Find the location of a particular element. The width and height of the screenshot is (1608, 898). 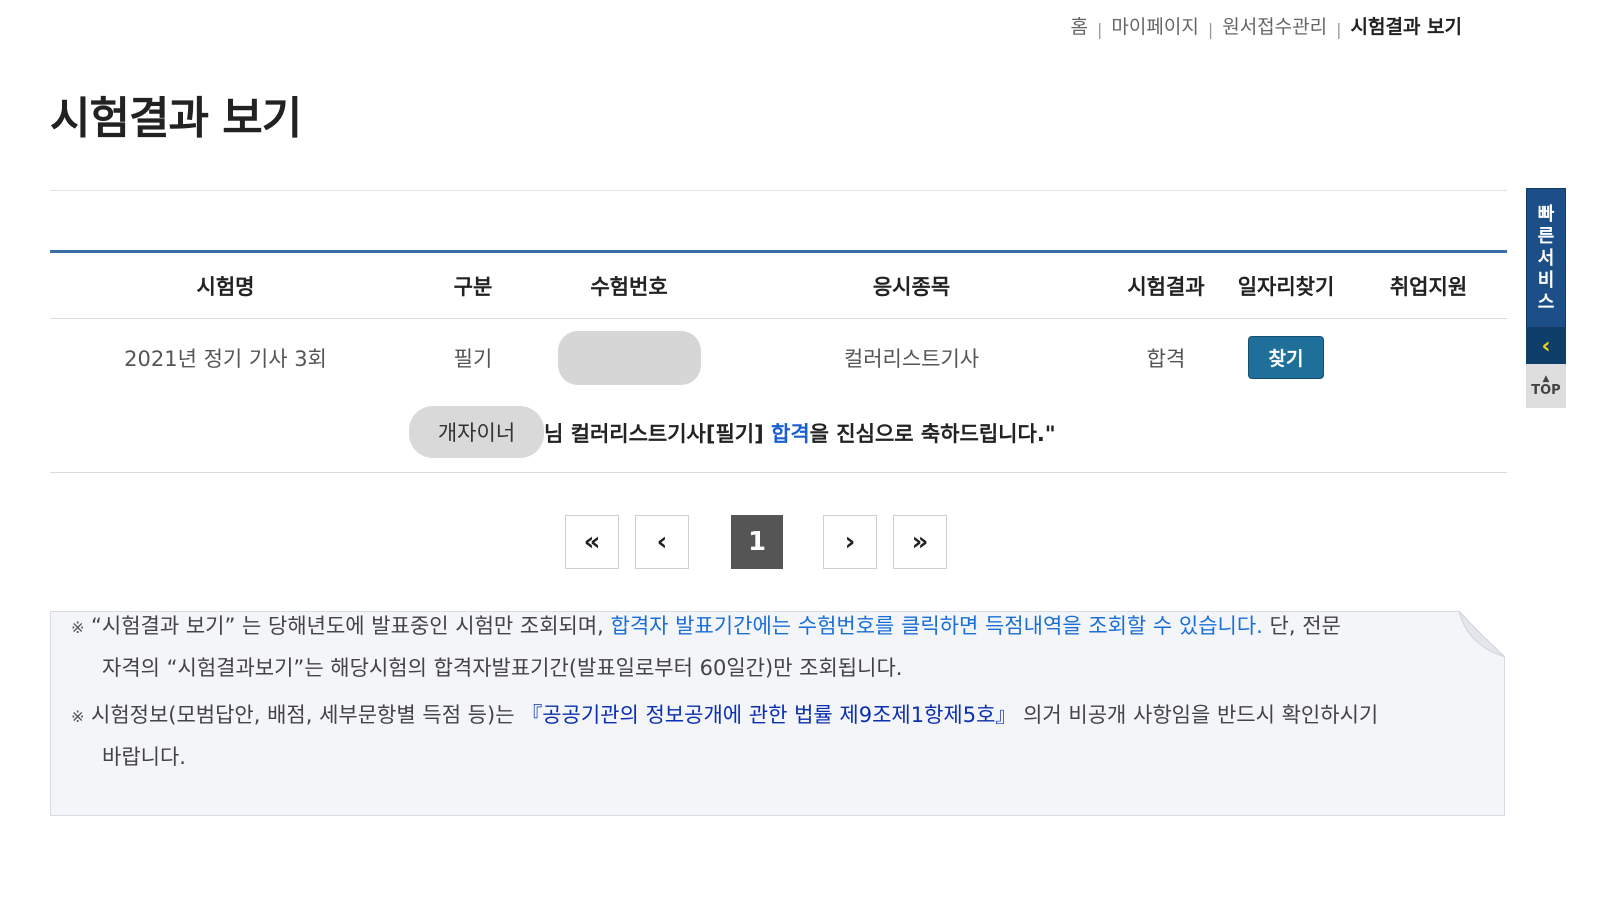

scroll-top-button: ▲ TOP is located at coordinates (1546, 386).